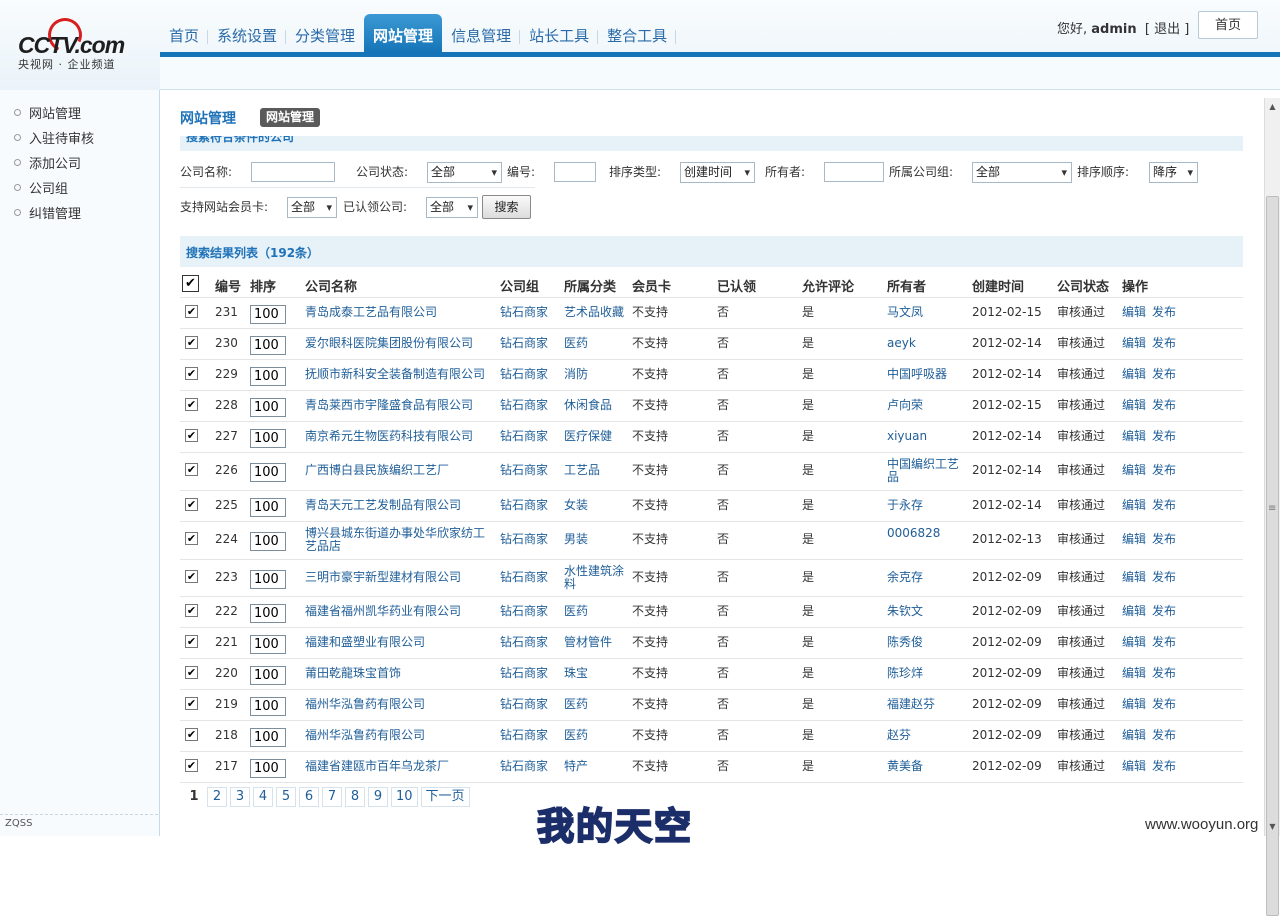 The image size is (1280, 916). Describe the element at coordinates (506, 207) in the screenshot. I see `search-button: 搜索` at that location.